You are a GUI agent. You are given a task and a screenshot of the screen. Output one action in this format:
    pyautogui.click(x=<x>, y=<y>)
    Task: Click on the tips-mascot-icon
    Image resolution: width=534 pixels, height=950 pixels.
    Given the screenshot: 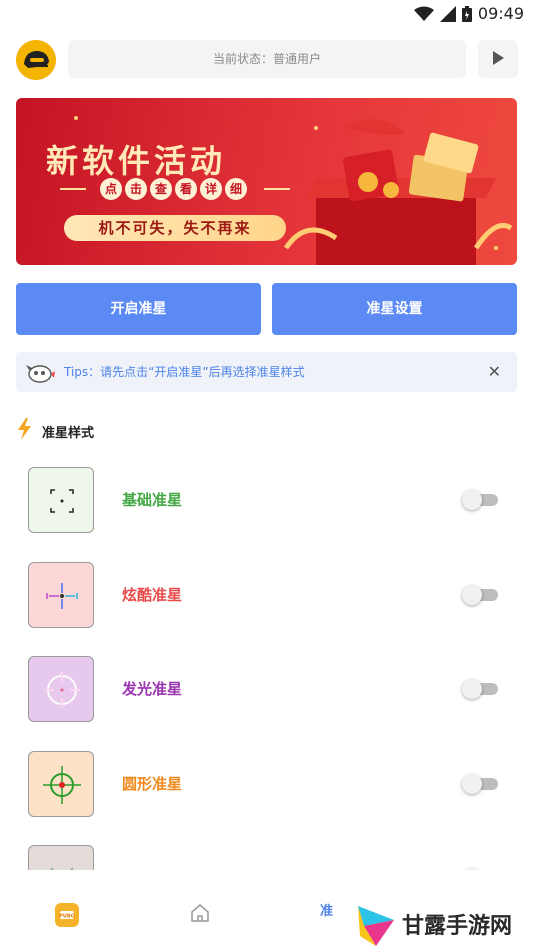 What is the action you would take?
    pyautogui.click(x=41, y=375)
    